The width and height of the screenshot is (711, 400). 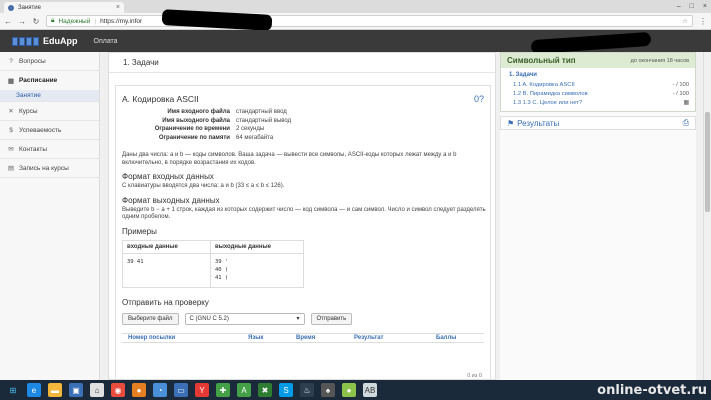 What do you see at coordinates (244, 318) in the screenshot?
I see `language-select: C (GNU C 5.2) ▾` at bounding box center [244, 318].